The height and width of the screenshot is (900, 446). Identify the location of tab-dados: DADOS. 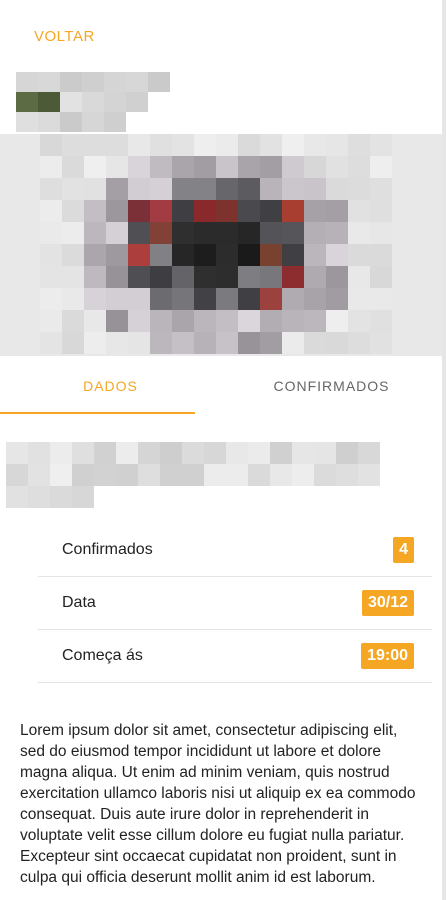
(110, 386).